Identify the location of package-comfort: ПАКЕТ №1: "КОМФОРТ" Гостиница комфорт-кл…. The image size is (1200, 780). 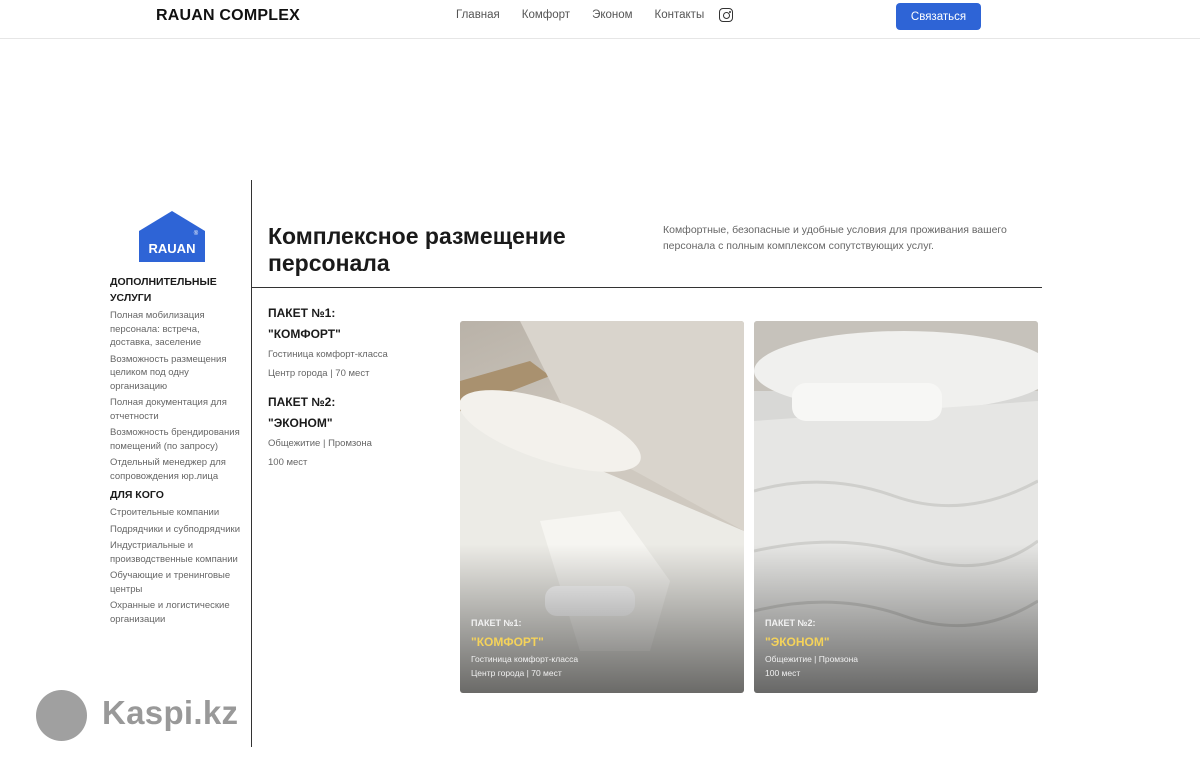
(353, 343).